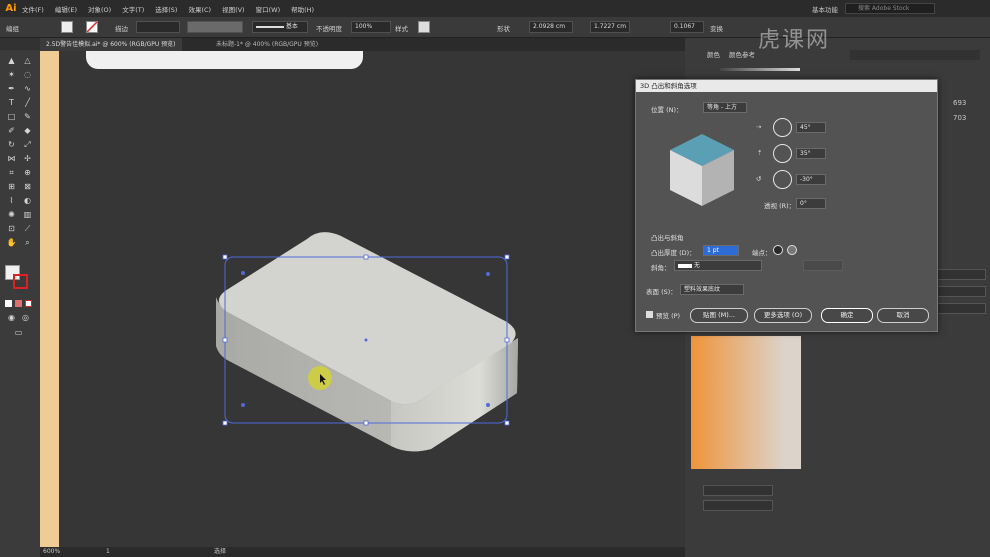  What do you see at coordinates (27, 116) in the screenshot?
I see `paintbrush-icon: ✎` at bounding box center [27, 116].